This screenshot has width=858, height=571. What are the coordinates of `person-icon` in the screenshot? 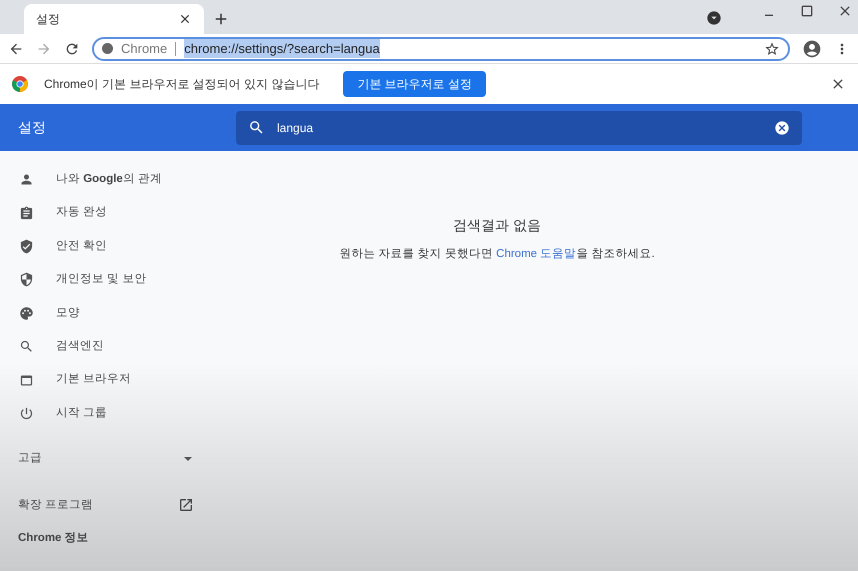 It's located at (26, 180).